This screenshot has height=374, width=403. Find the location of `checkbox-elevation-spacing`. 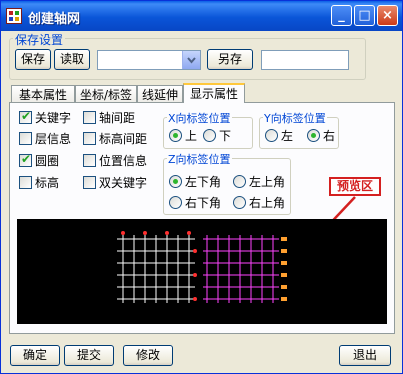

checkbox-elevation-spacing is located at coordinates (89, 138).